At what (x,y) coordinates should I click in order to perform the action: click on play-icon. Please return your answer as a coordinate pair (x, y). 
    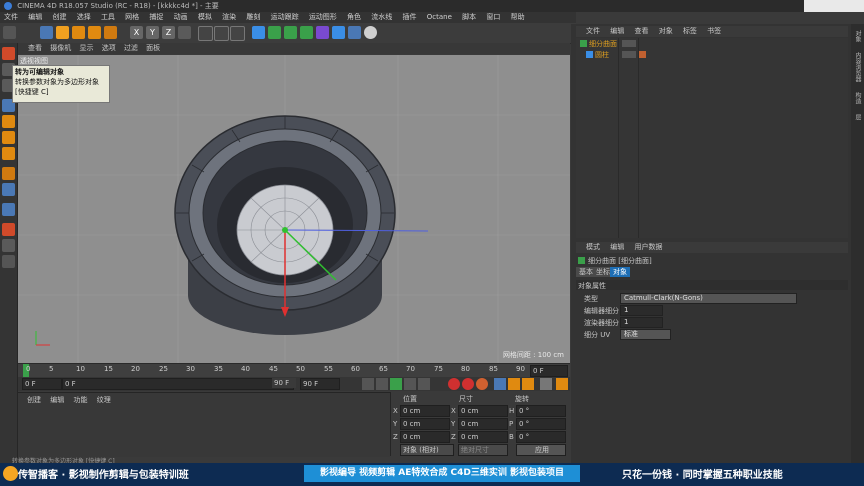
    Looking at the image, I should click on (396, 384).